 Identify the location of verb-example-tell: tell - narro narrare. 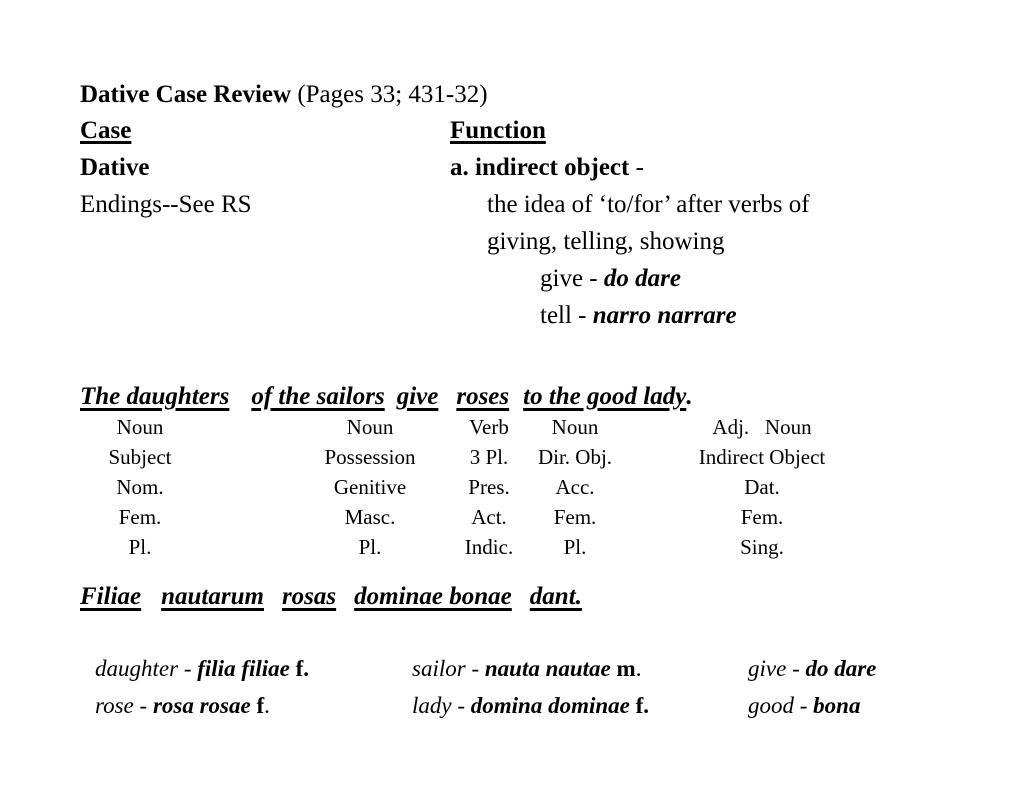
(638, 315).